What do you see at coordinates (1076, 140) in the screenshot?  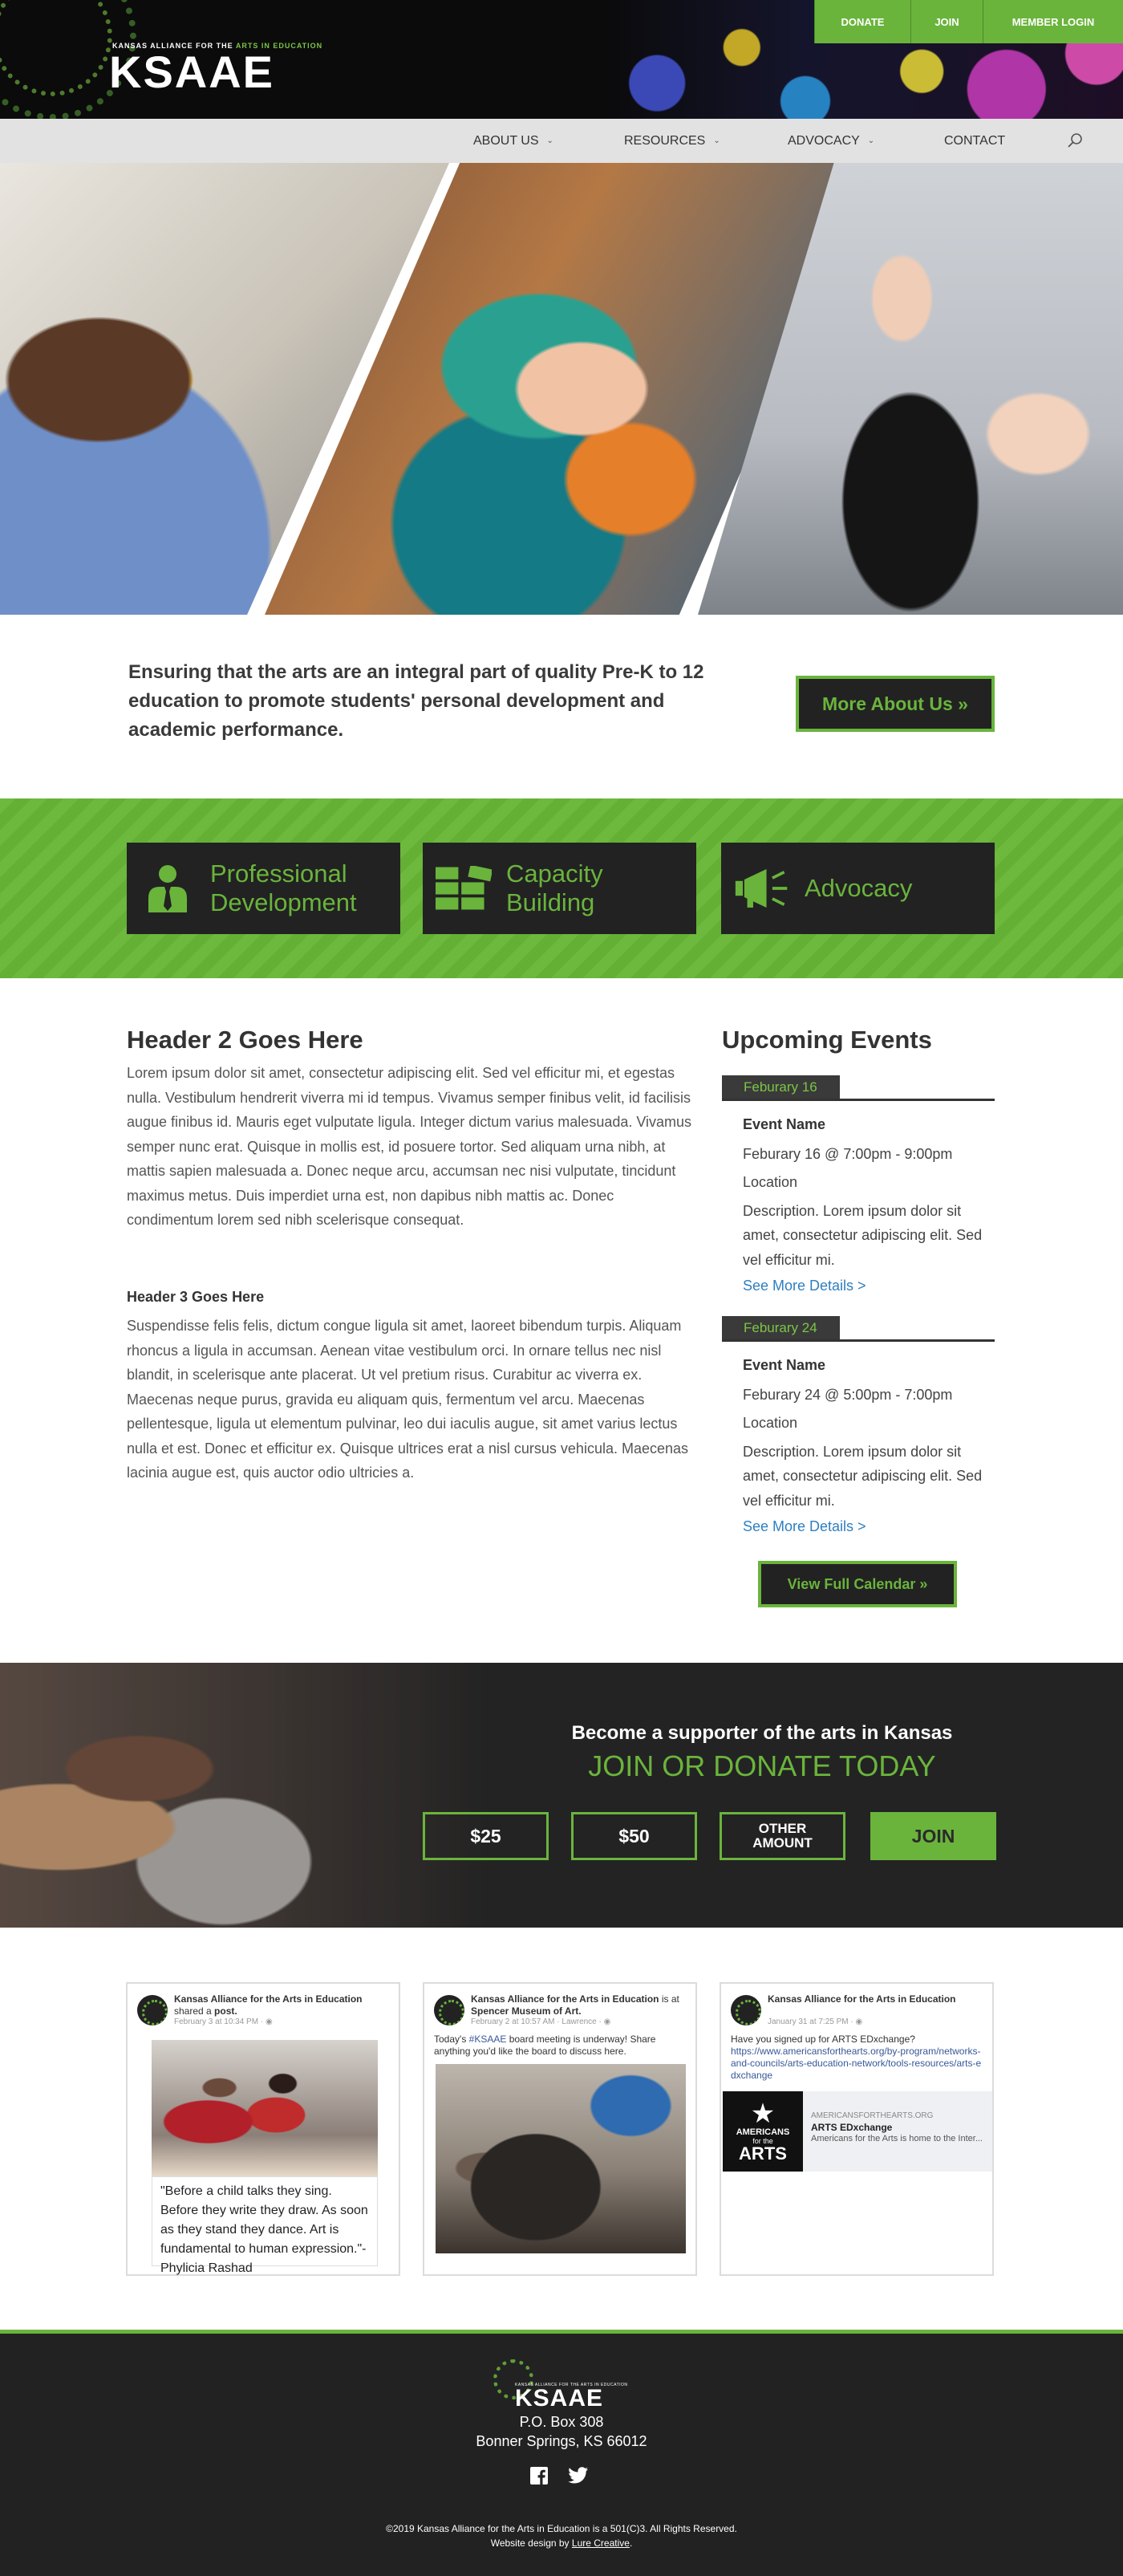 I see `search-icon` at bounding box center [1076, 140].